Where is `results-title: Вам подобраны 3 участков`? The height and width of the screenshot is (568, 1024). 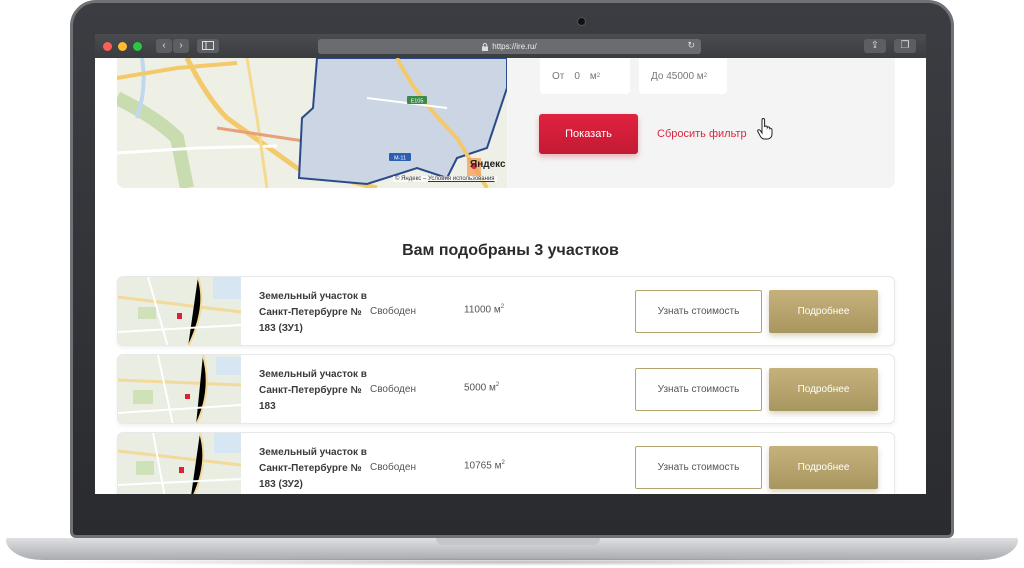
results-title: Вам подобраны 3 участков is located at coordinates (510, 250).